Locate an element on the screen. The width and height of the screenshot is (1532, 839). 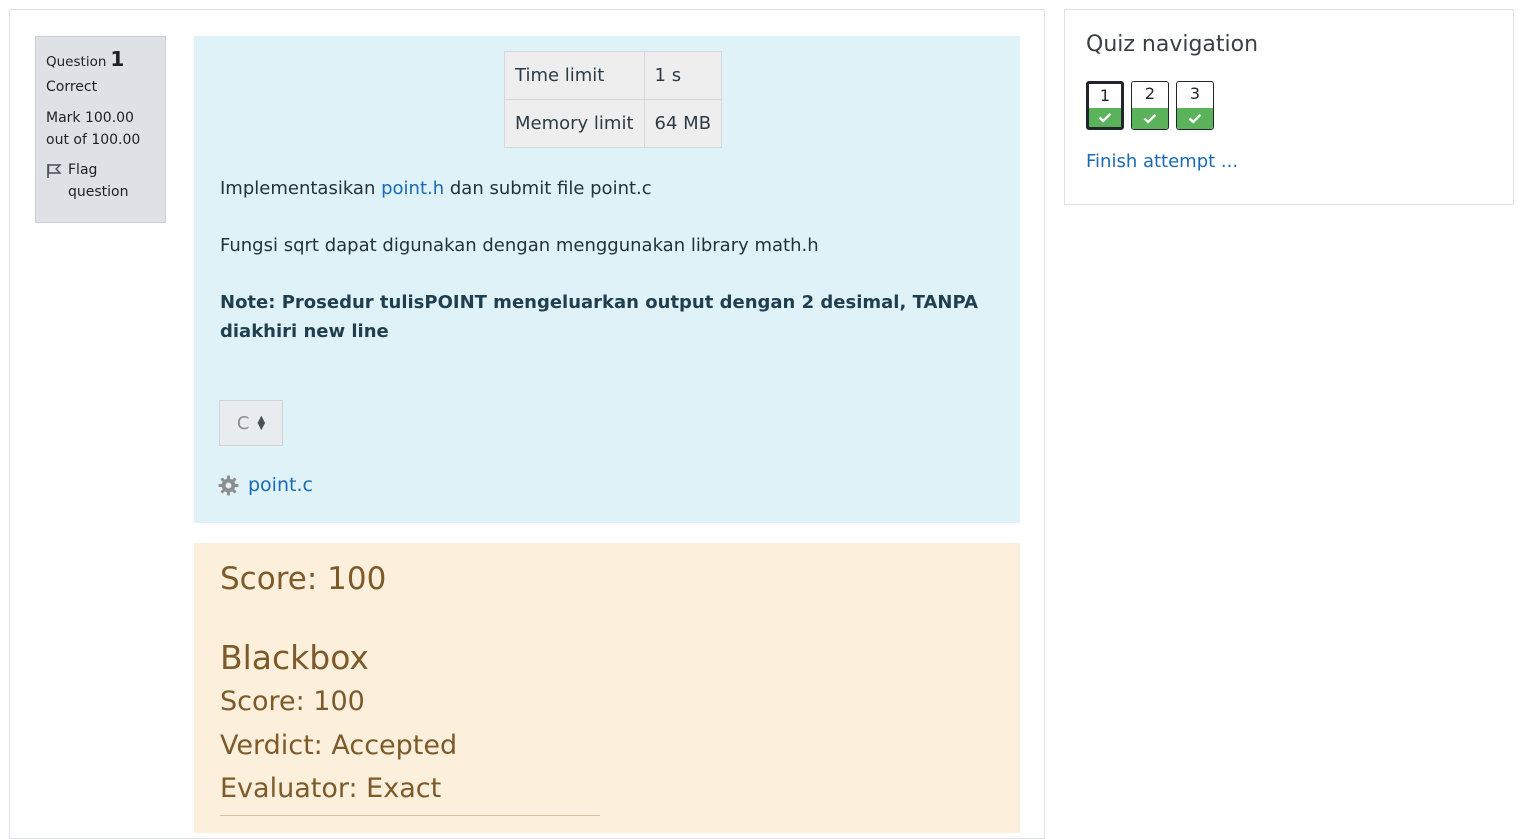
gear-icon is located at coordinates (228, 485).